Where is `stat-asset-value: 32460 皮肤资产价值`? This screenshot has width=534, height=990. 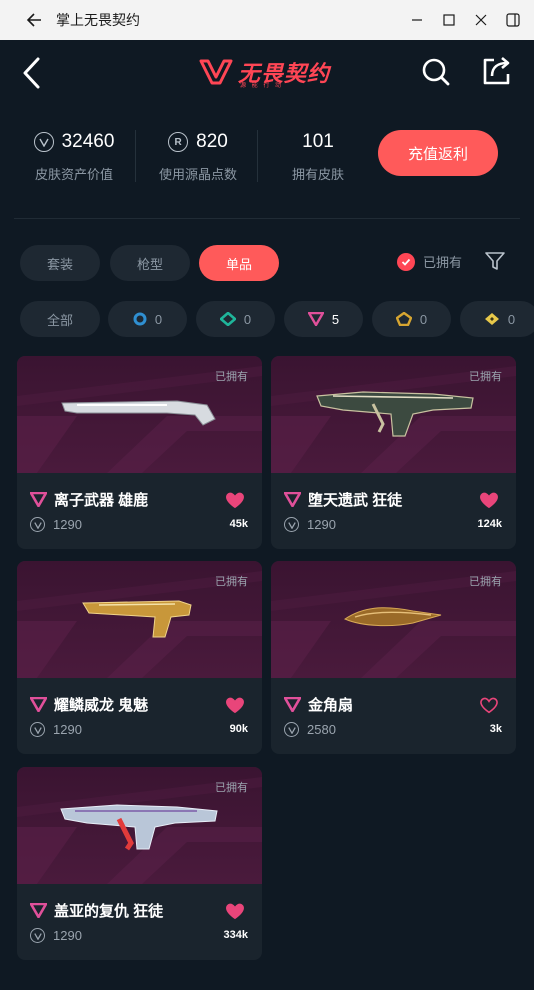
stat-asset-value: 32460 皮肤资产价值 is located at coordinates (74, 155).